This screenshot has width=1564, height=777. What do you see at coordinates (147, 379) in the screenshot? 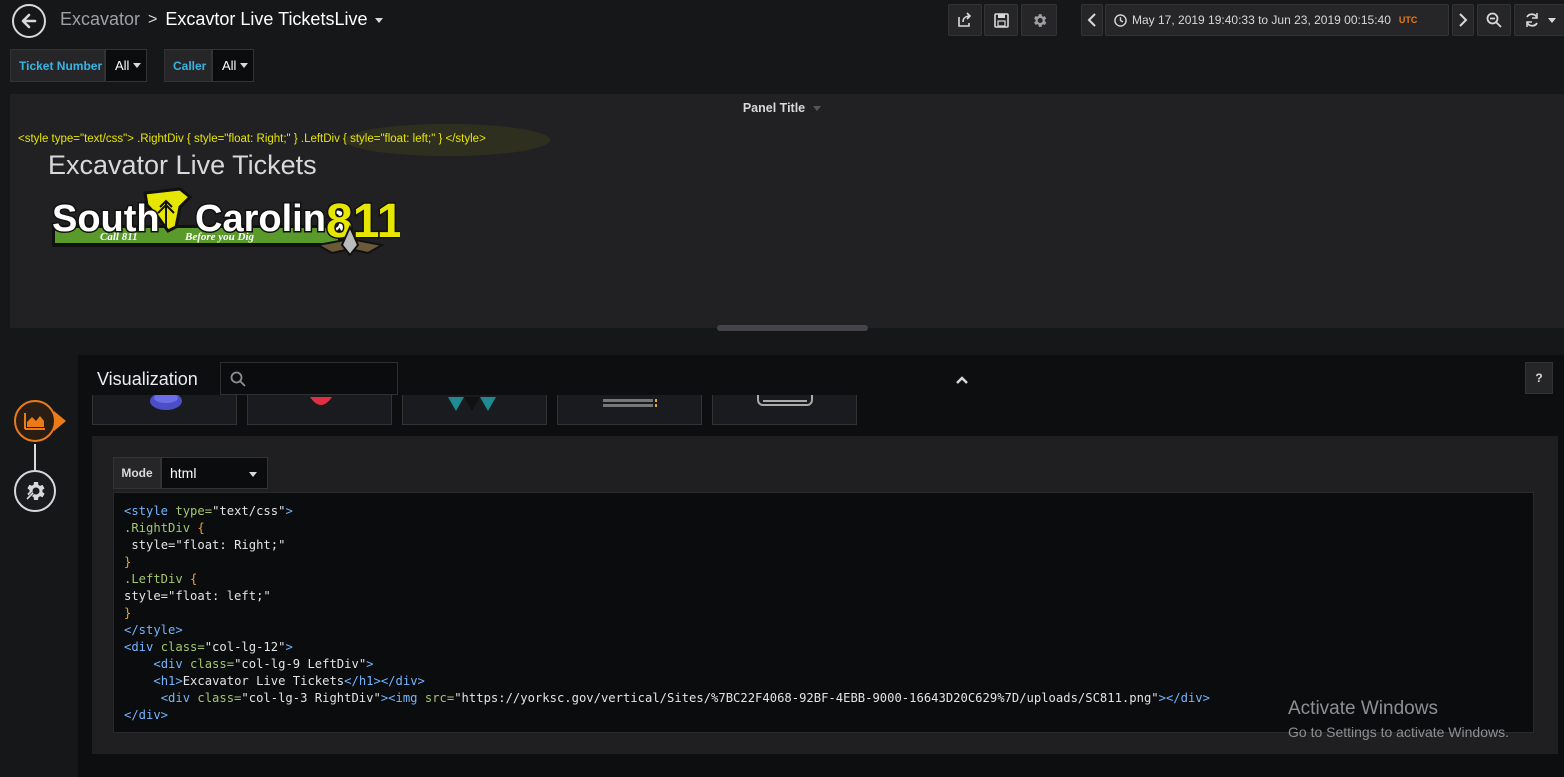
I see `visualization-title: Visualization` at bounding box center [147, 379].